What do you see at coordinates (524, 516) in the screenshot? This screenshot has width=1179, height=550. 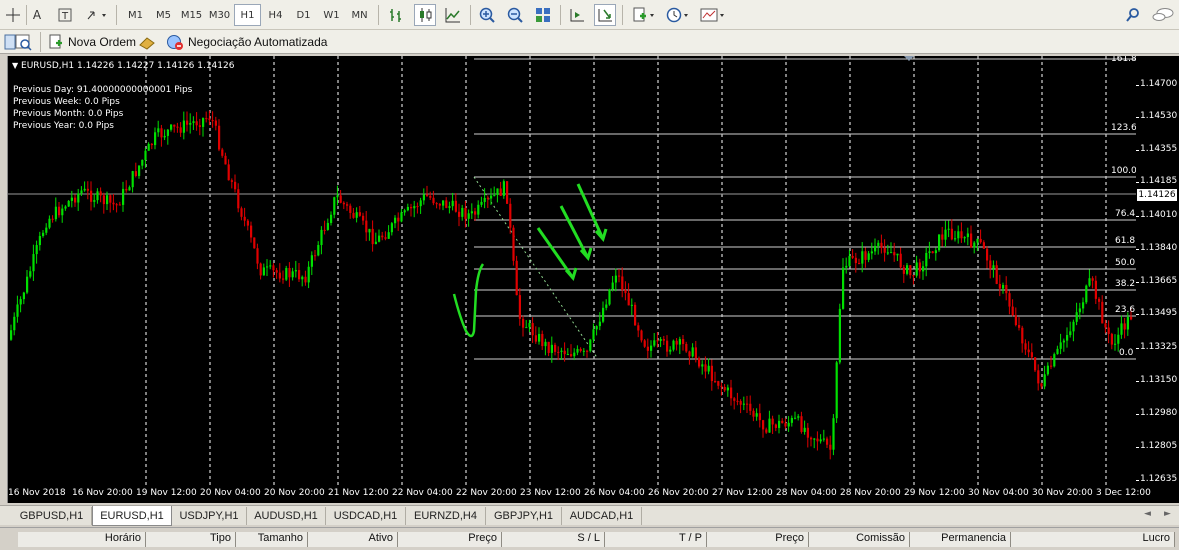 I see `tab-gbpjpy: GBPJPY,H1` at bounding box center [524, 516].